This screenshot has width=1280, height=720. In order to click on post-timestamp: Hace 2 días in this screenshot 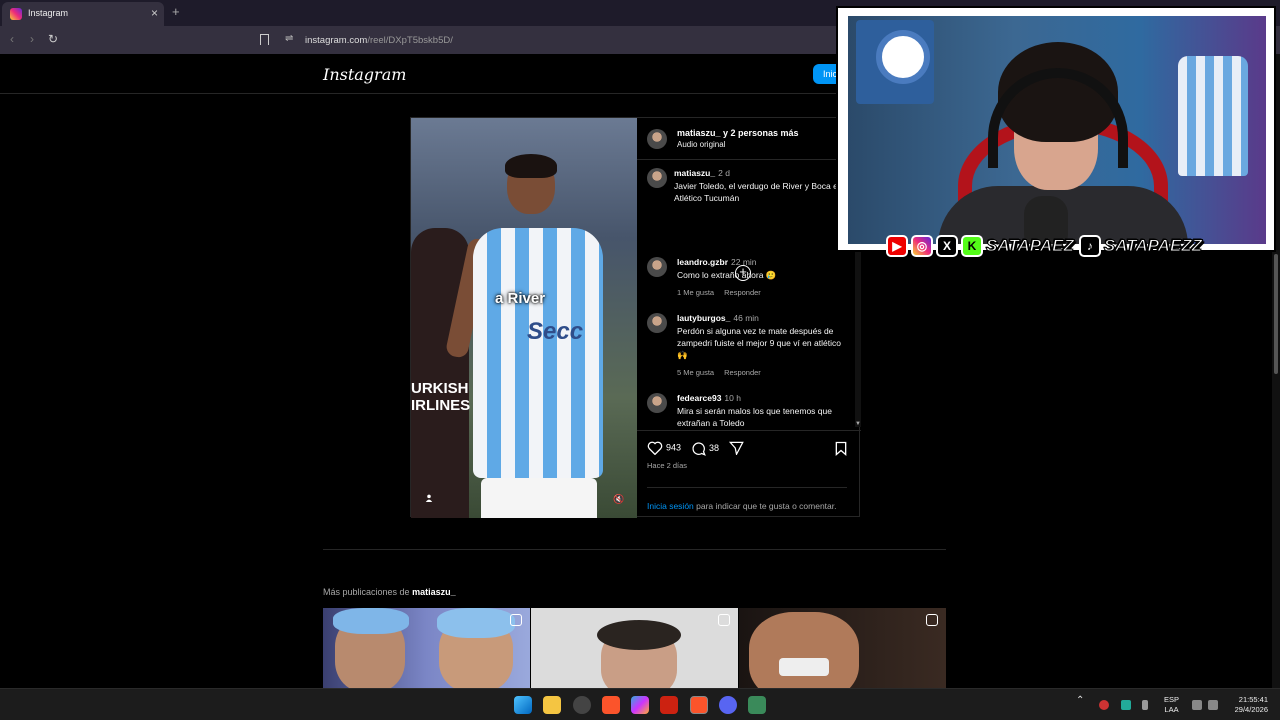, I will do `click(667, 465)`.